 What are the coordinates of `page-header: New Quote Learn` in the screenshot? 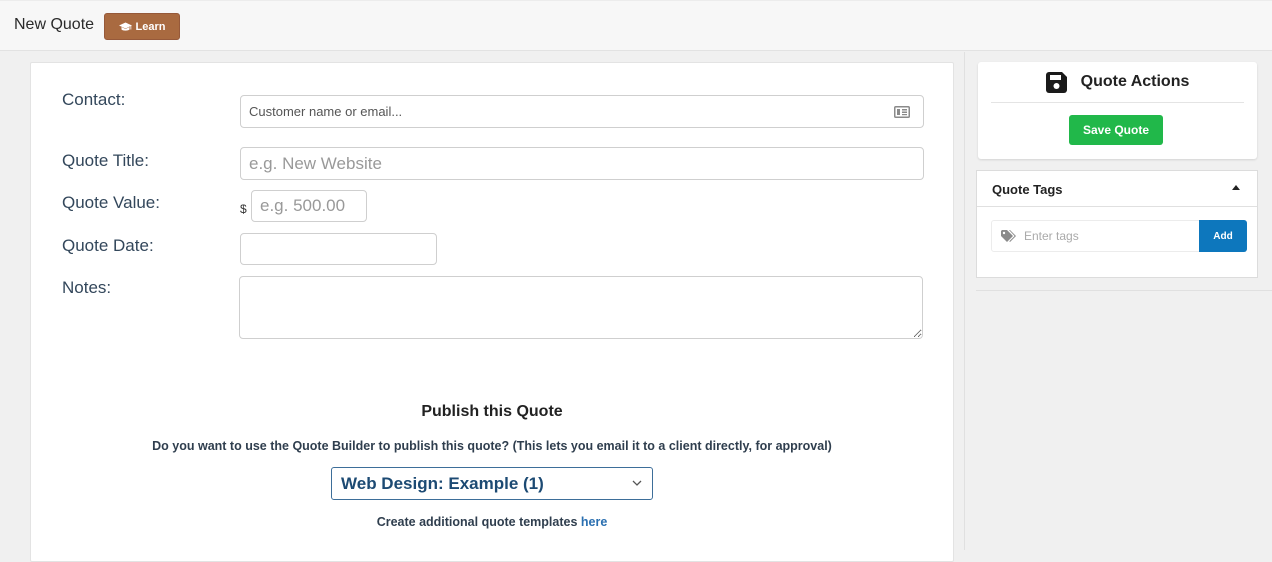 It's located at (636, 25).